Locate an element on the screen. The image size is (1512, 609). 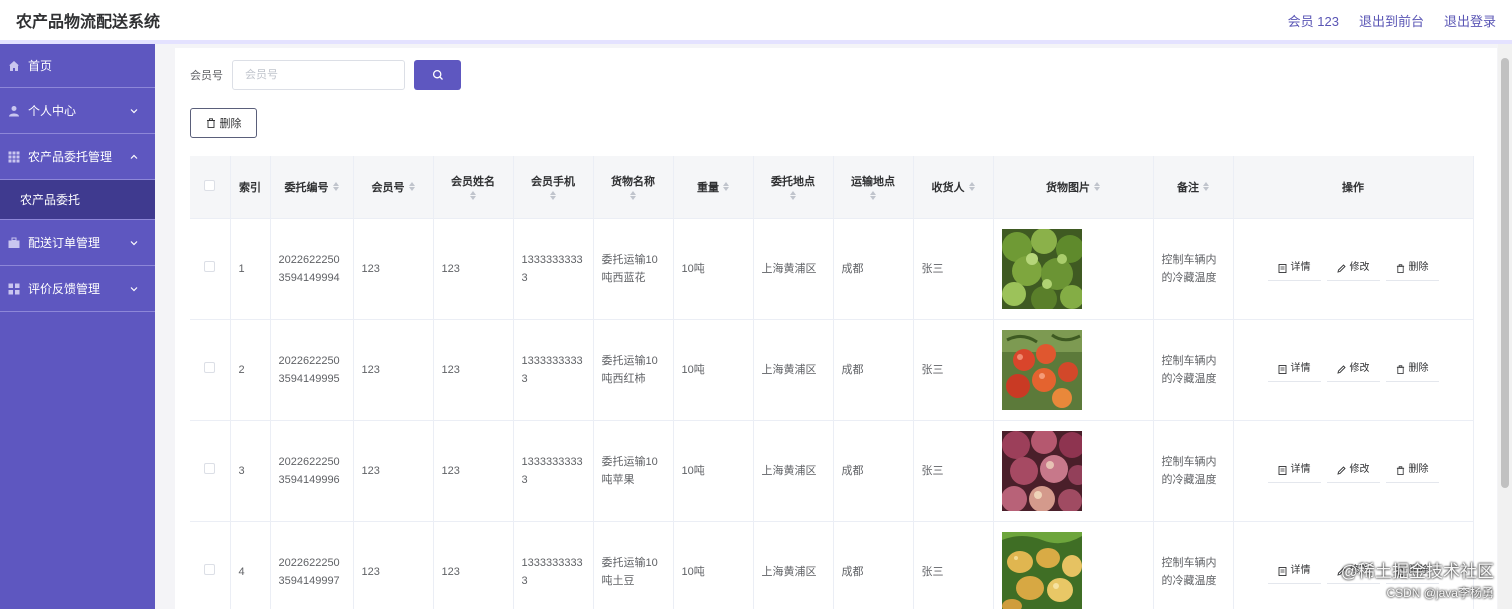
cell-goods-name: 委托运输10吨西红柿 is located at coordinates (633, 370).